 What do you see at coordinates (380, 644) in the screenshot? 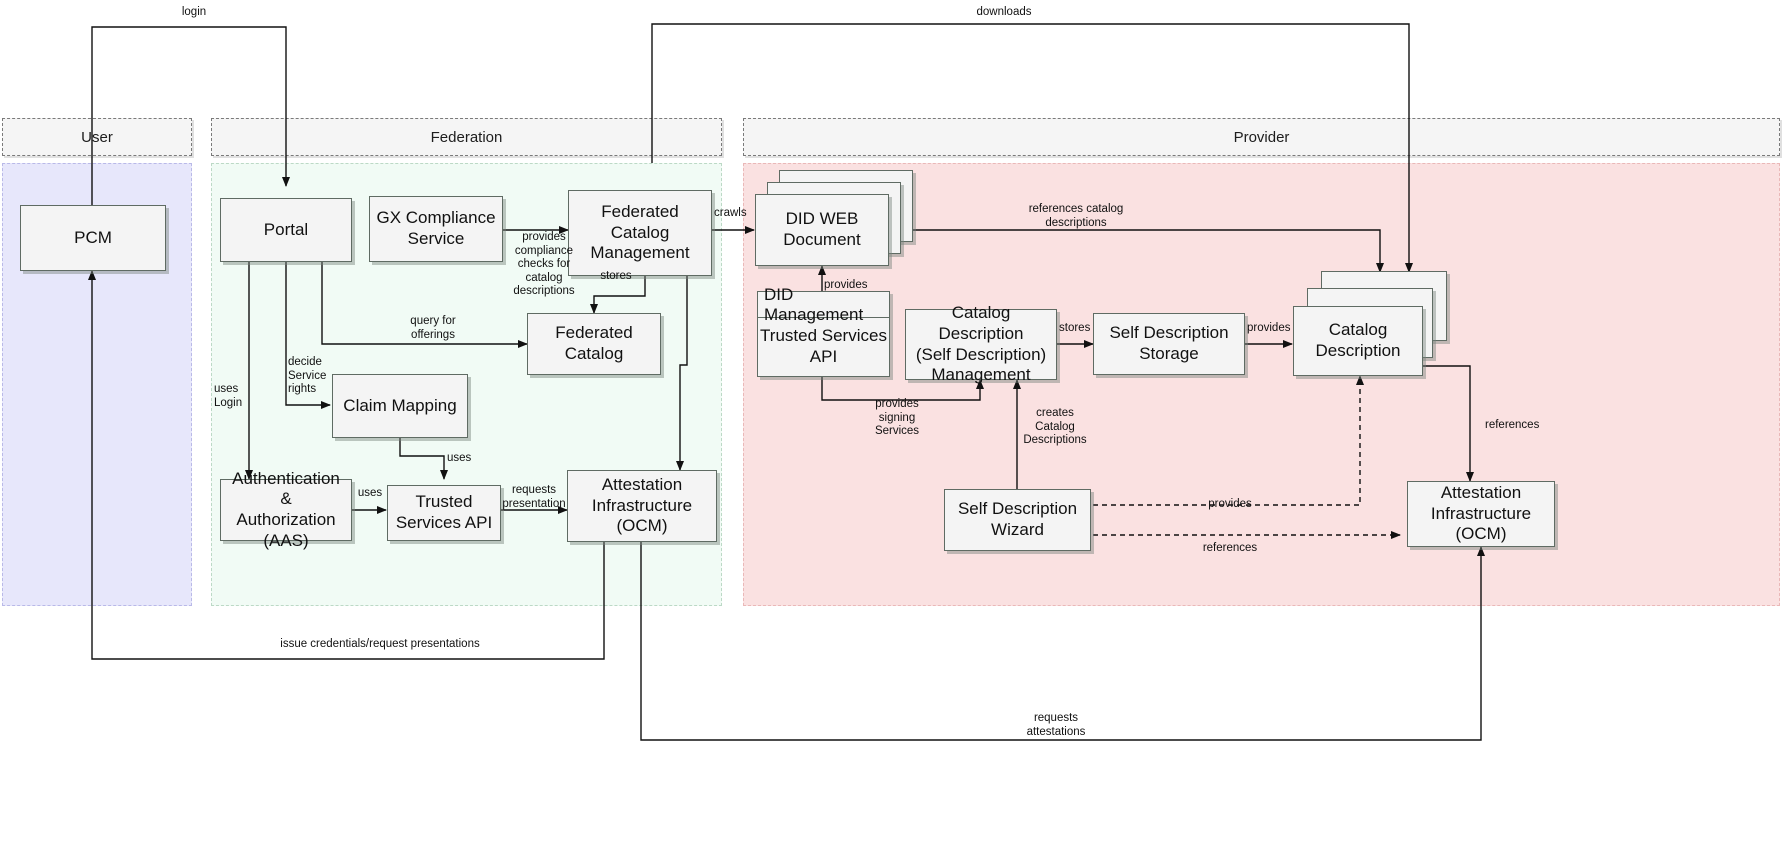
I see `edge-label-issue-credentials: issue credentials/request presentations` at bounding box center [380, 644].